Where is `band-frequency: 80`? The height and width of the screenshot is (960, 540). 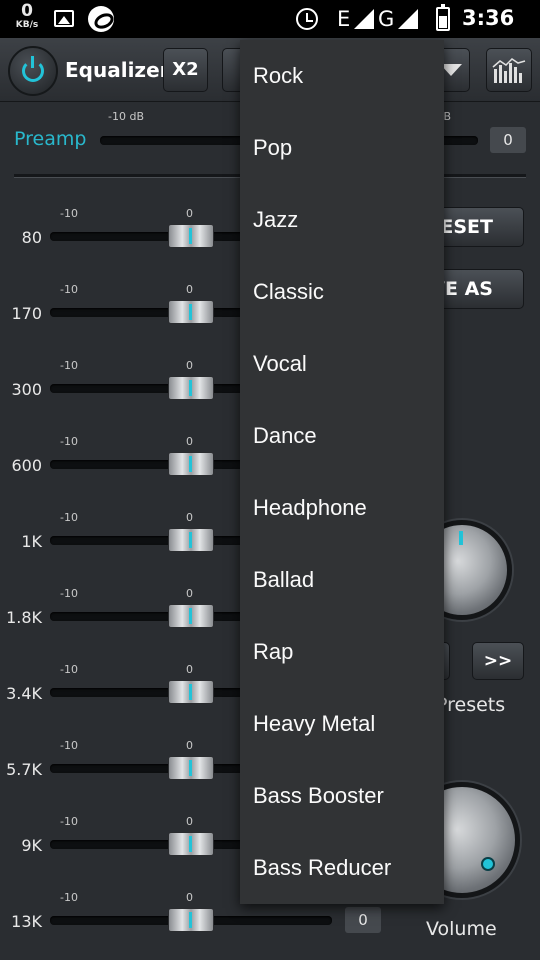 band-frequency: 80 is located at coordinates (31, 237).